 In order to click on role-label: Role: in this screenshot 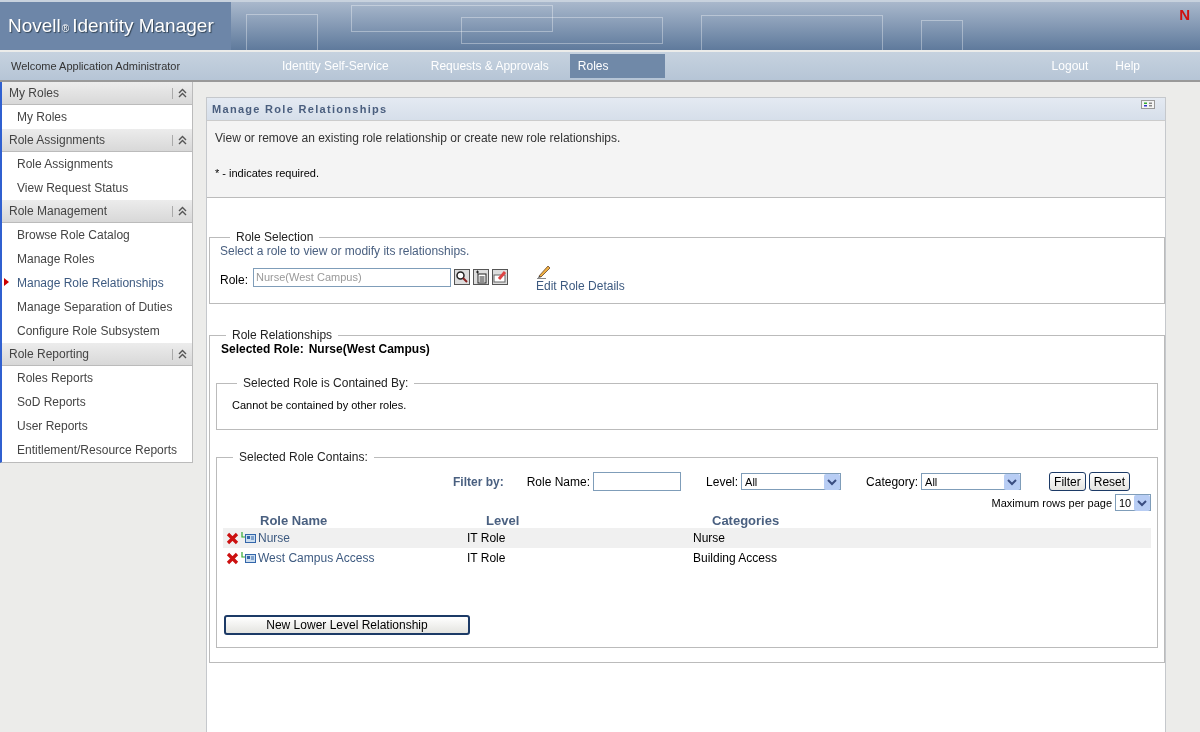, I will do `click(234, 280)`.